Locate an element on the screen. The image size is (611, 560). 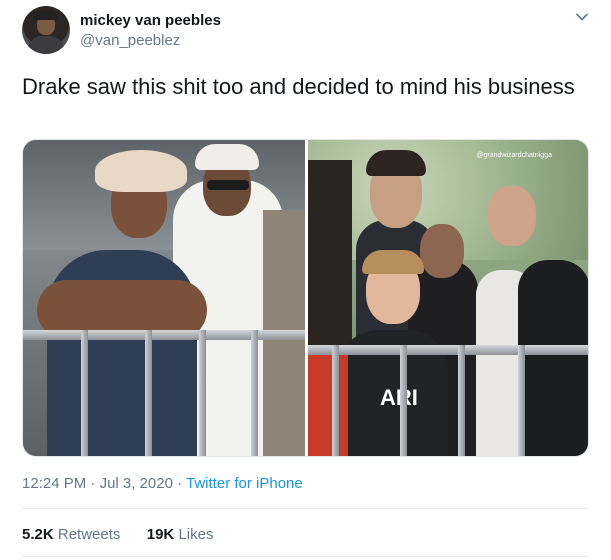
likes-count: 19K is located at coordinates (160, 534).